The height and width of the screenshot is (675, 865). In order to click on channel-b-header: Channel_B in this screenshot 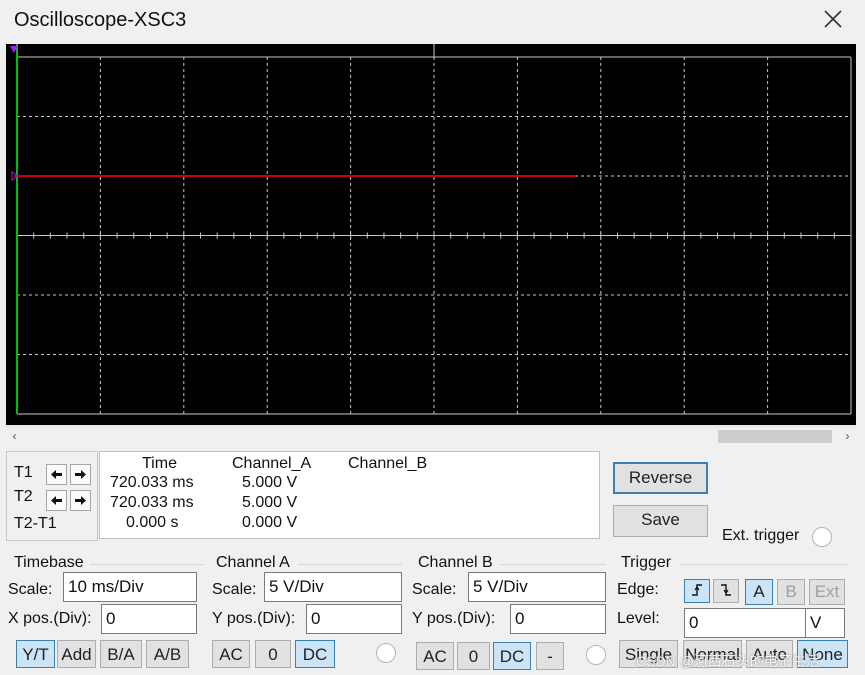, I will do `click(388, 463)`.